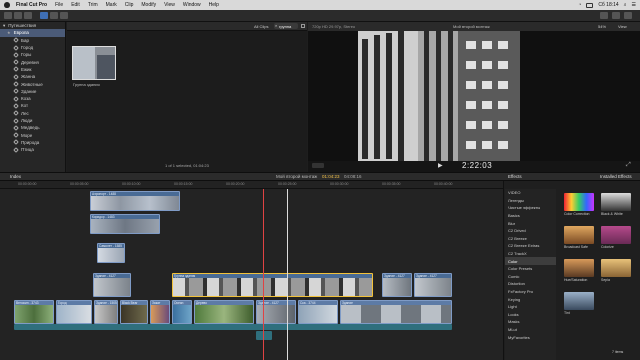 The height and width of the screenshot is (360, 640). I want to click on timeline-clip: Black Bear, so click(134, 312).